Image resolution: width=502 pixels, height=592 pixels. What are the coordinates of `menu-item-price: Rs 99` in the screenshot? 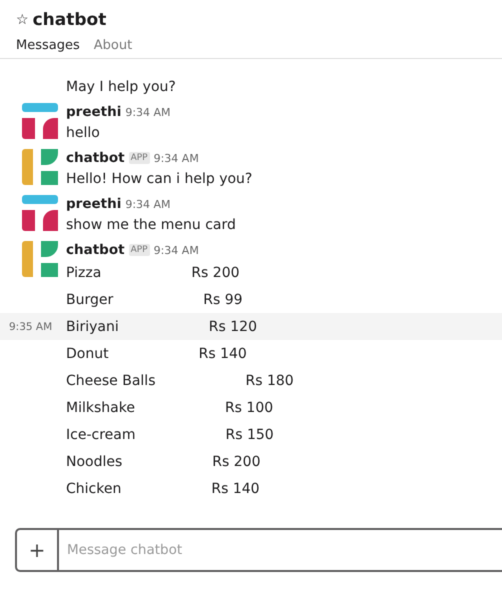 It's located at (223, 300).